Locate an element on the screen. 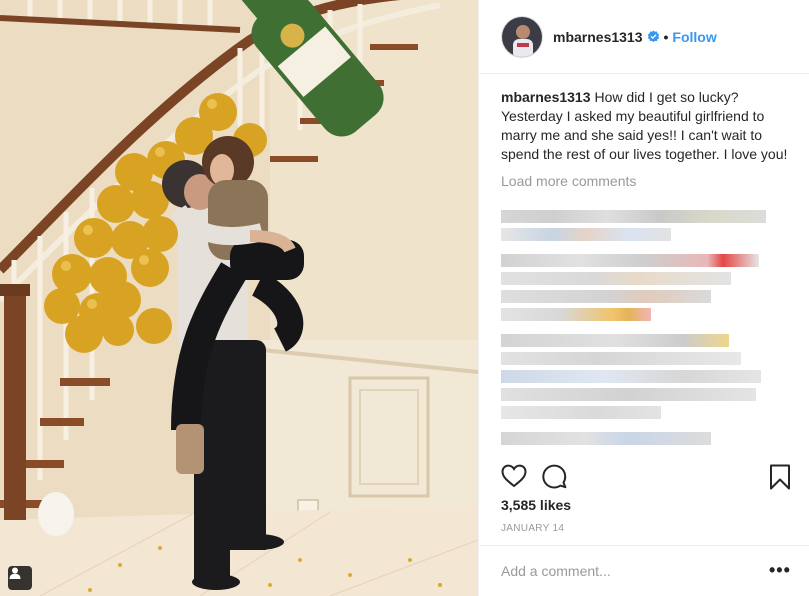 Image resolution: width=809 pixels, height=596 pixels. verified-badge-icon is located at coordinates (653, 36).